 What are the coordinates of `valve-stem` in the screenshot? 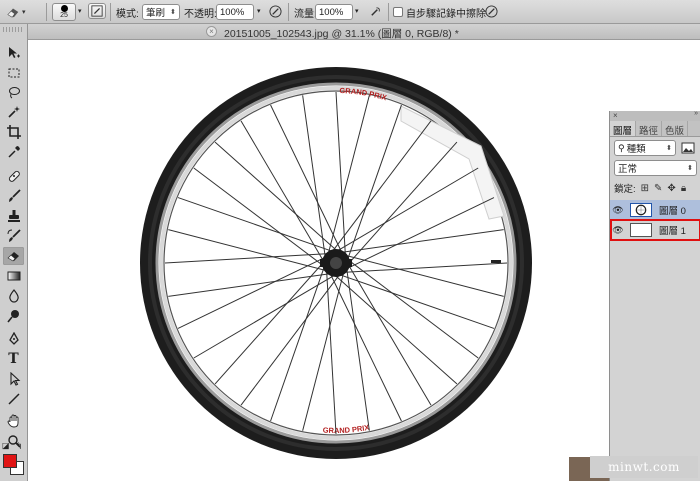 It's located at (496, 261).